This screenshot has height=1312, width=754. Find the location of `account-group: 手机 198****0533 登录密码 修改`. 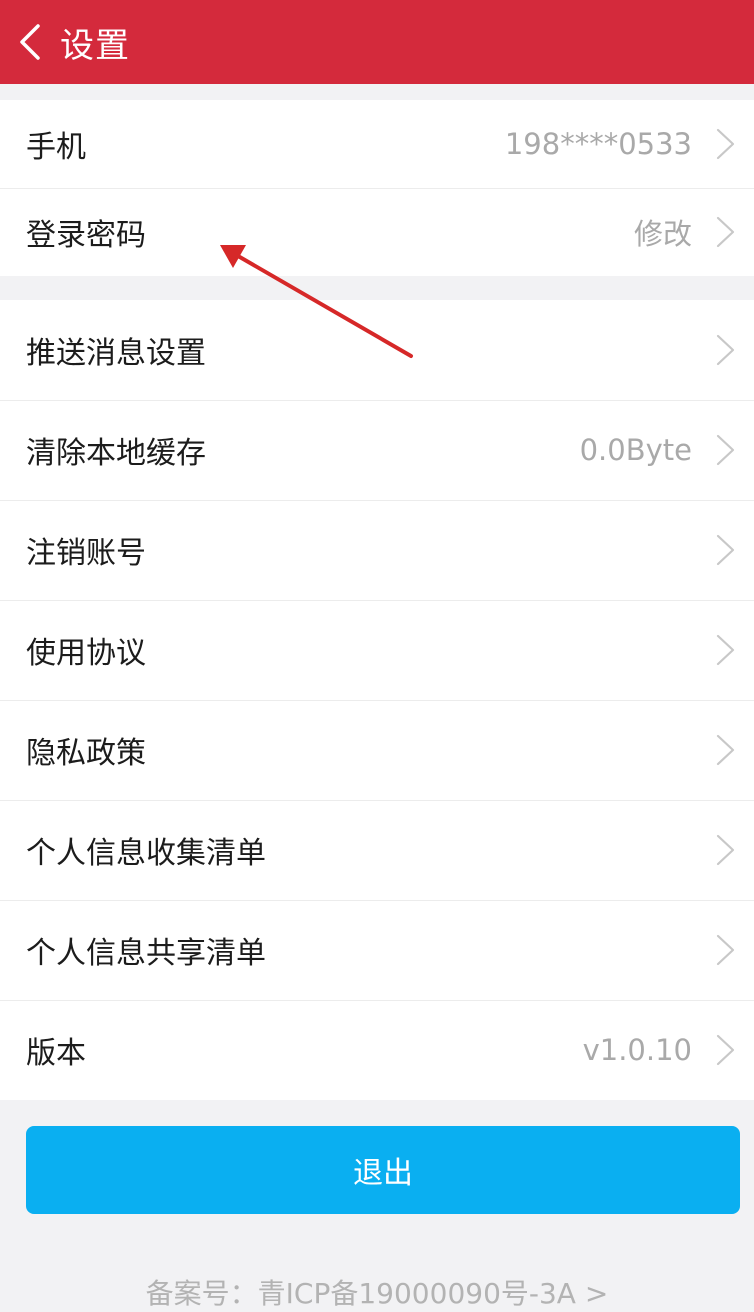

account-group: 手机 198****0533 登录密码 修改 is located at coordinates (377, 188).